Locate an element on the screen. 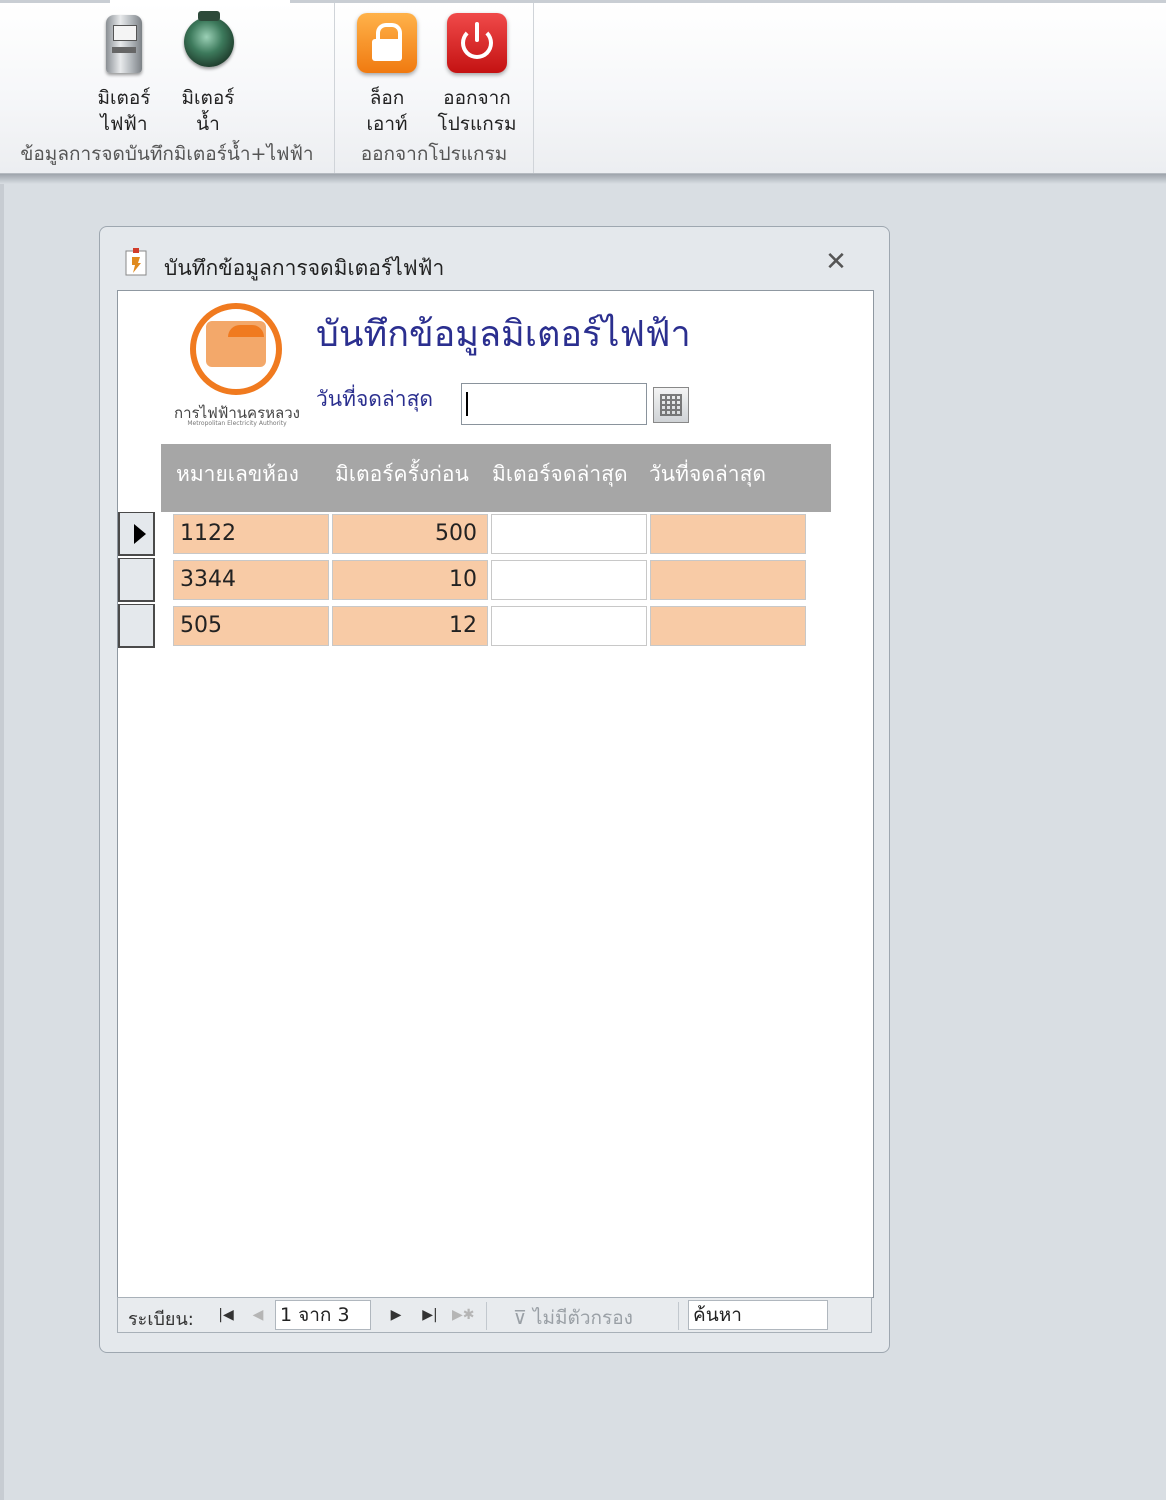 This screenshot has height=1500, width=1166. cell-room: 1122 is located at coordinates (251, 534).